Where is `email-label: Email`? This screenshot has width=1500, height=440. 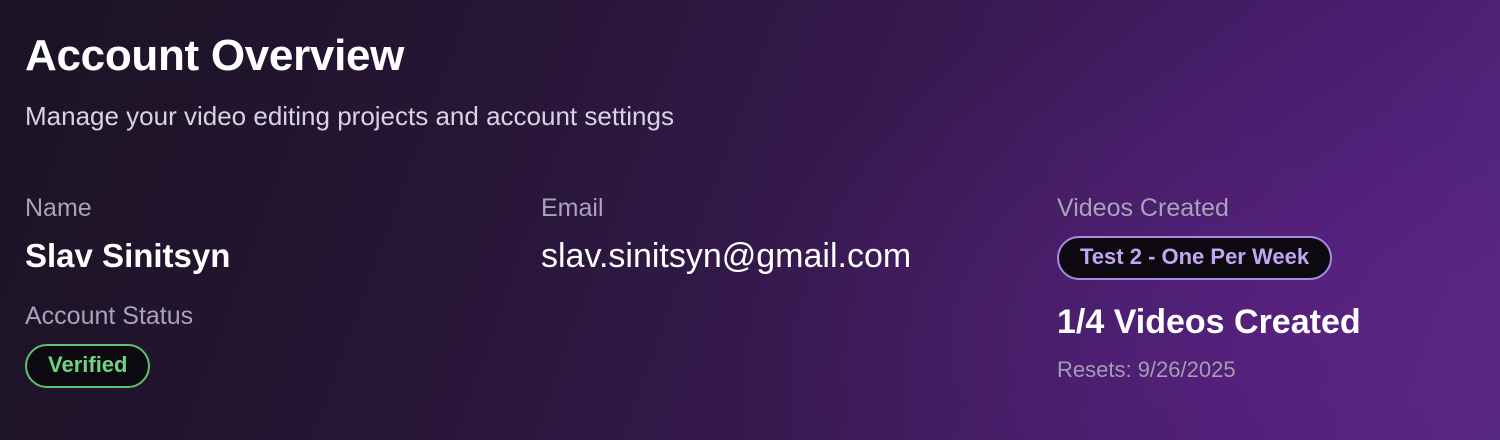
email-label: Email is located at coordinates (572, 208).